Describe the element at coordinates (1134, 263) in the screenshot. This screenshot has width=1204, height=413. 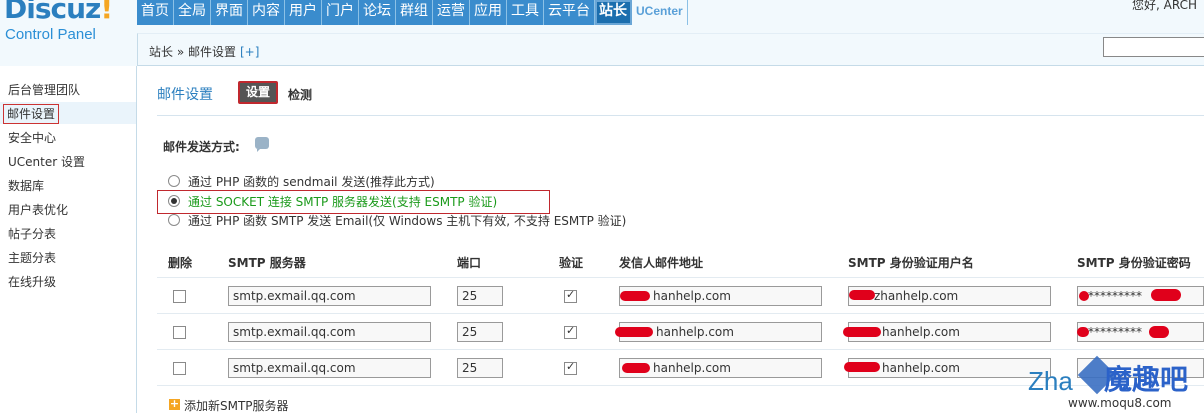
I see `col-header-auth-password: SMTP 身份验证密码` at that location.